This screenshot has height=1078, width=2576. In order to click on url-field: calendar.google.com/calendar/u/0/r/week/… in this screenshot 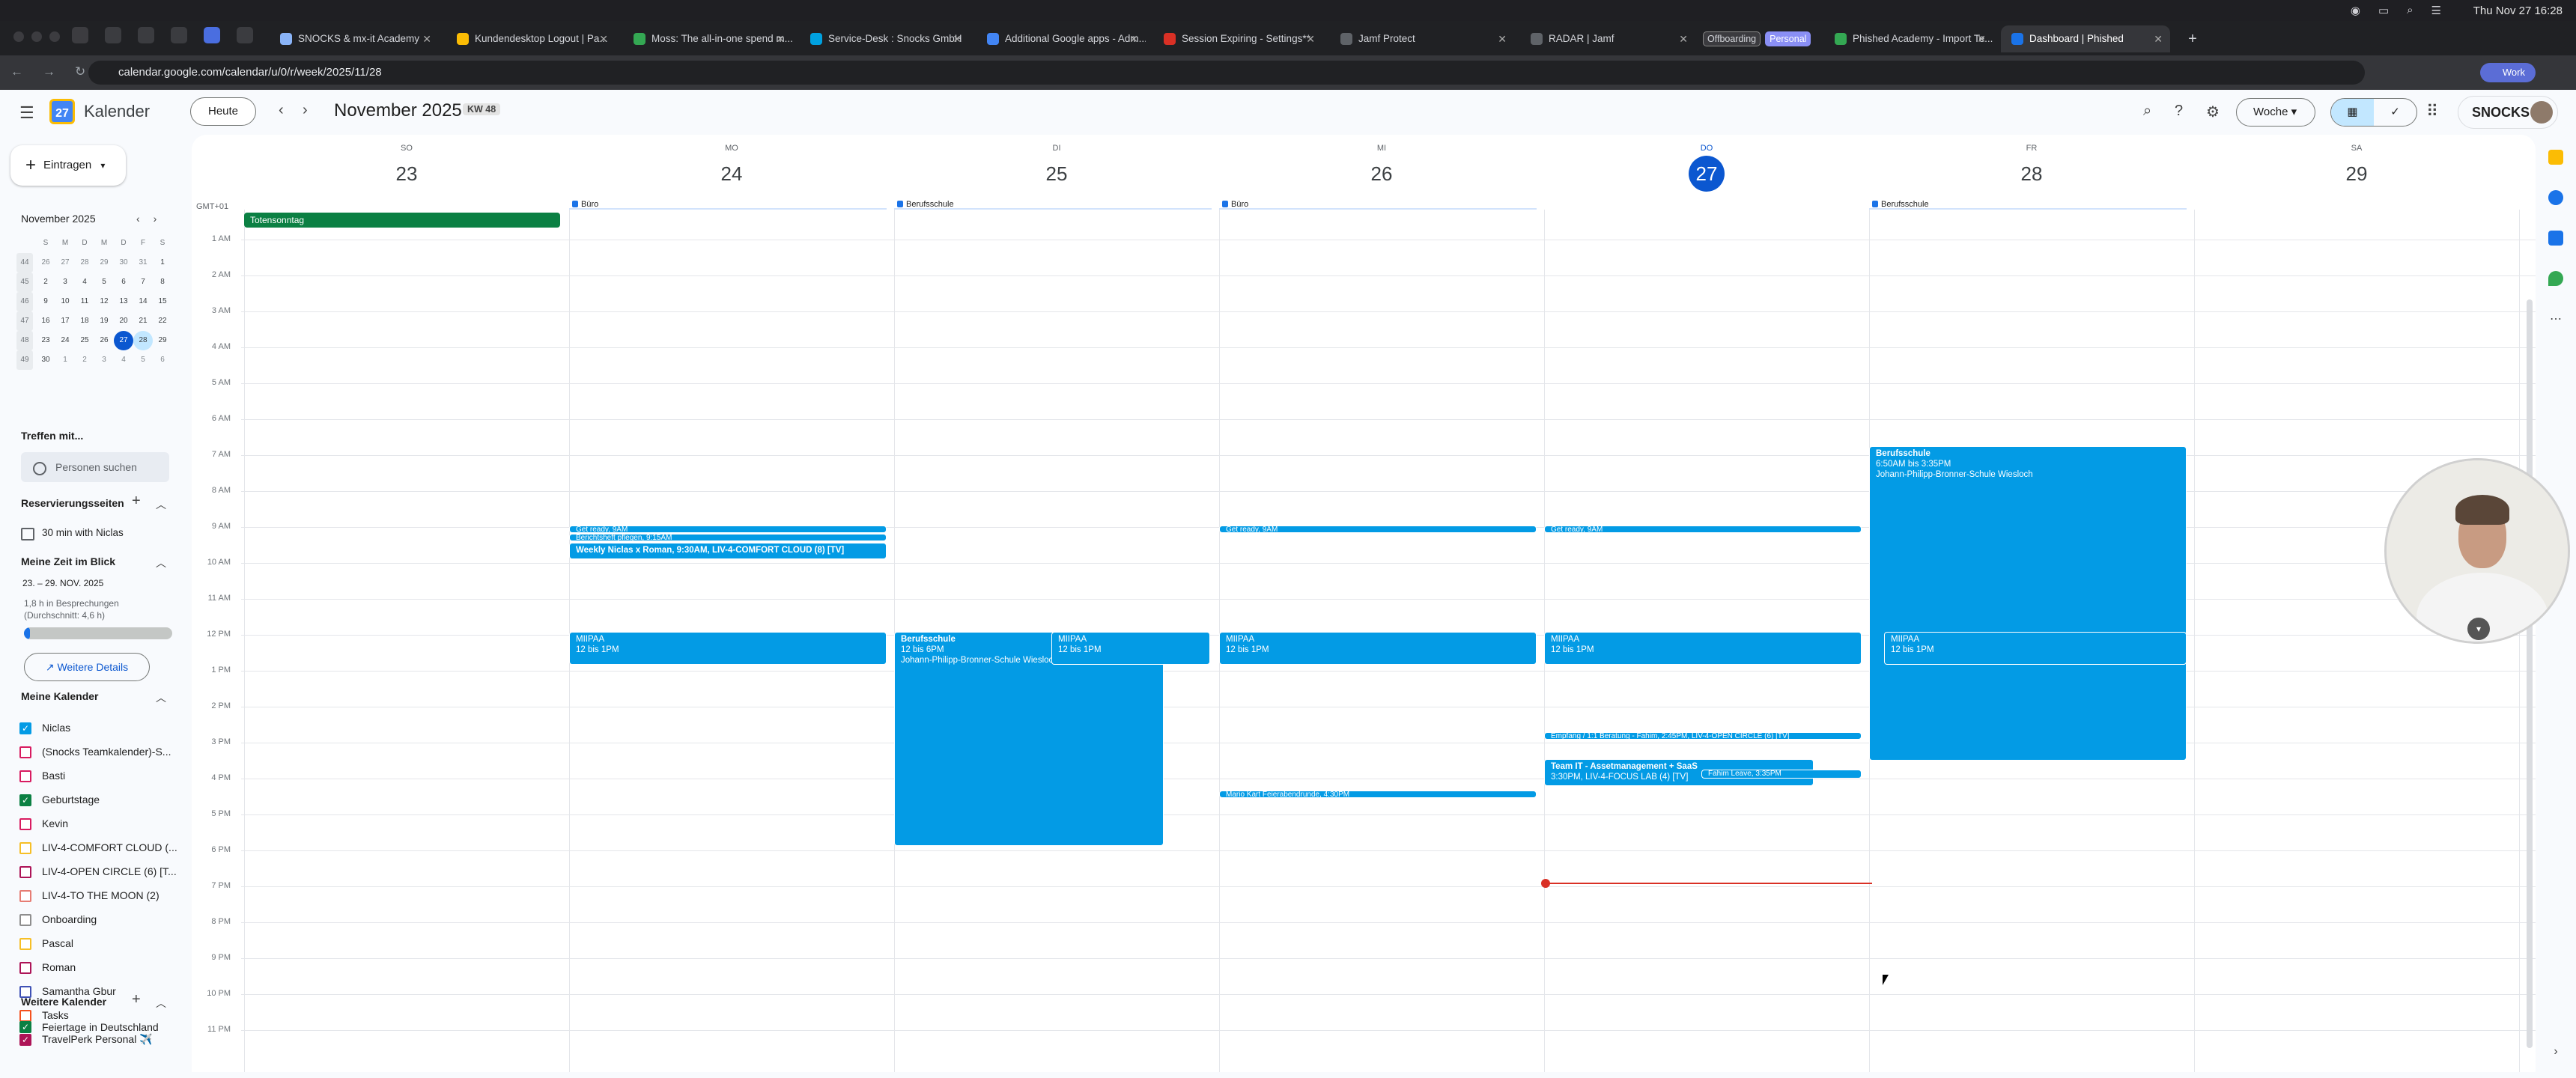, I will do `click(1226, 73)`.